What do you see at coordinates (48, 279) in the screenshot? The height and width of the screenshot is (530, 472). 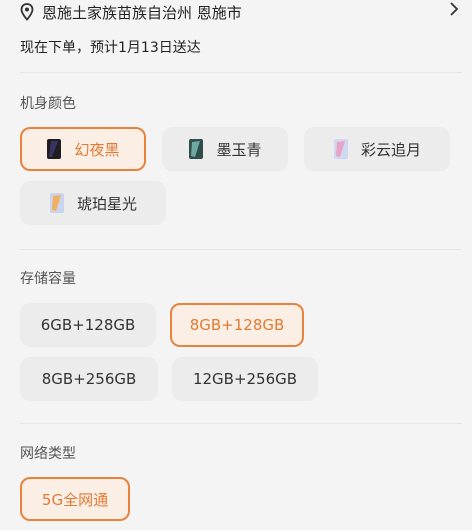 I see `storage-section-title: 存储容量` at bounding box center [48, 279].